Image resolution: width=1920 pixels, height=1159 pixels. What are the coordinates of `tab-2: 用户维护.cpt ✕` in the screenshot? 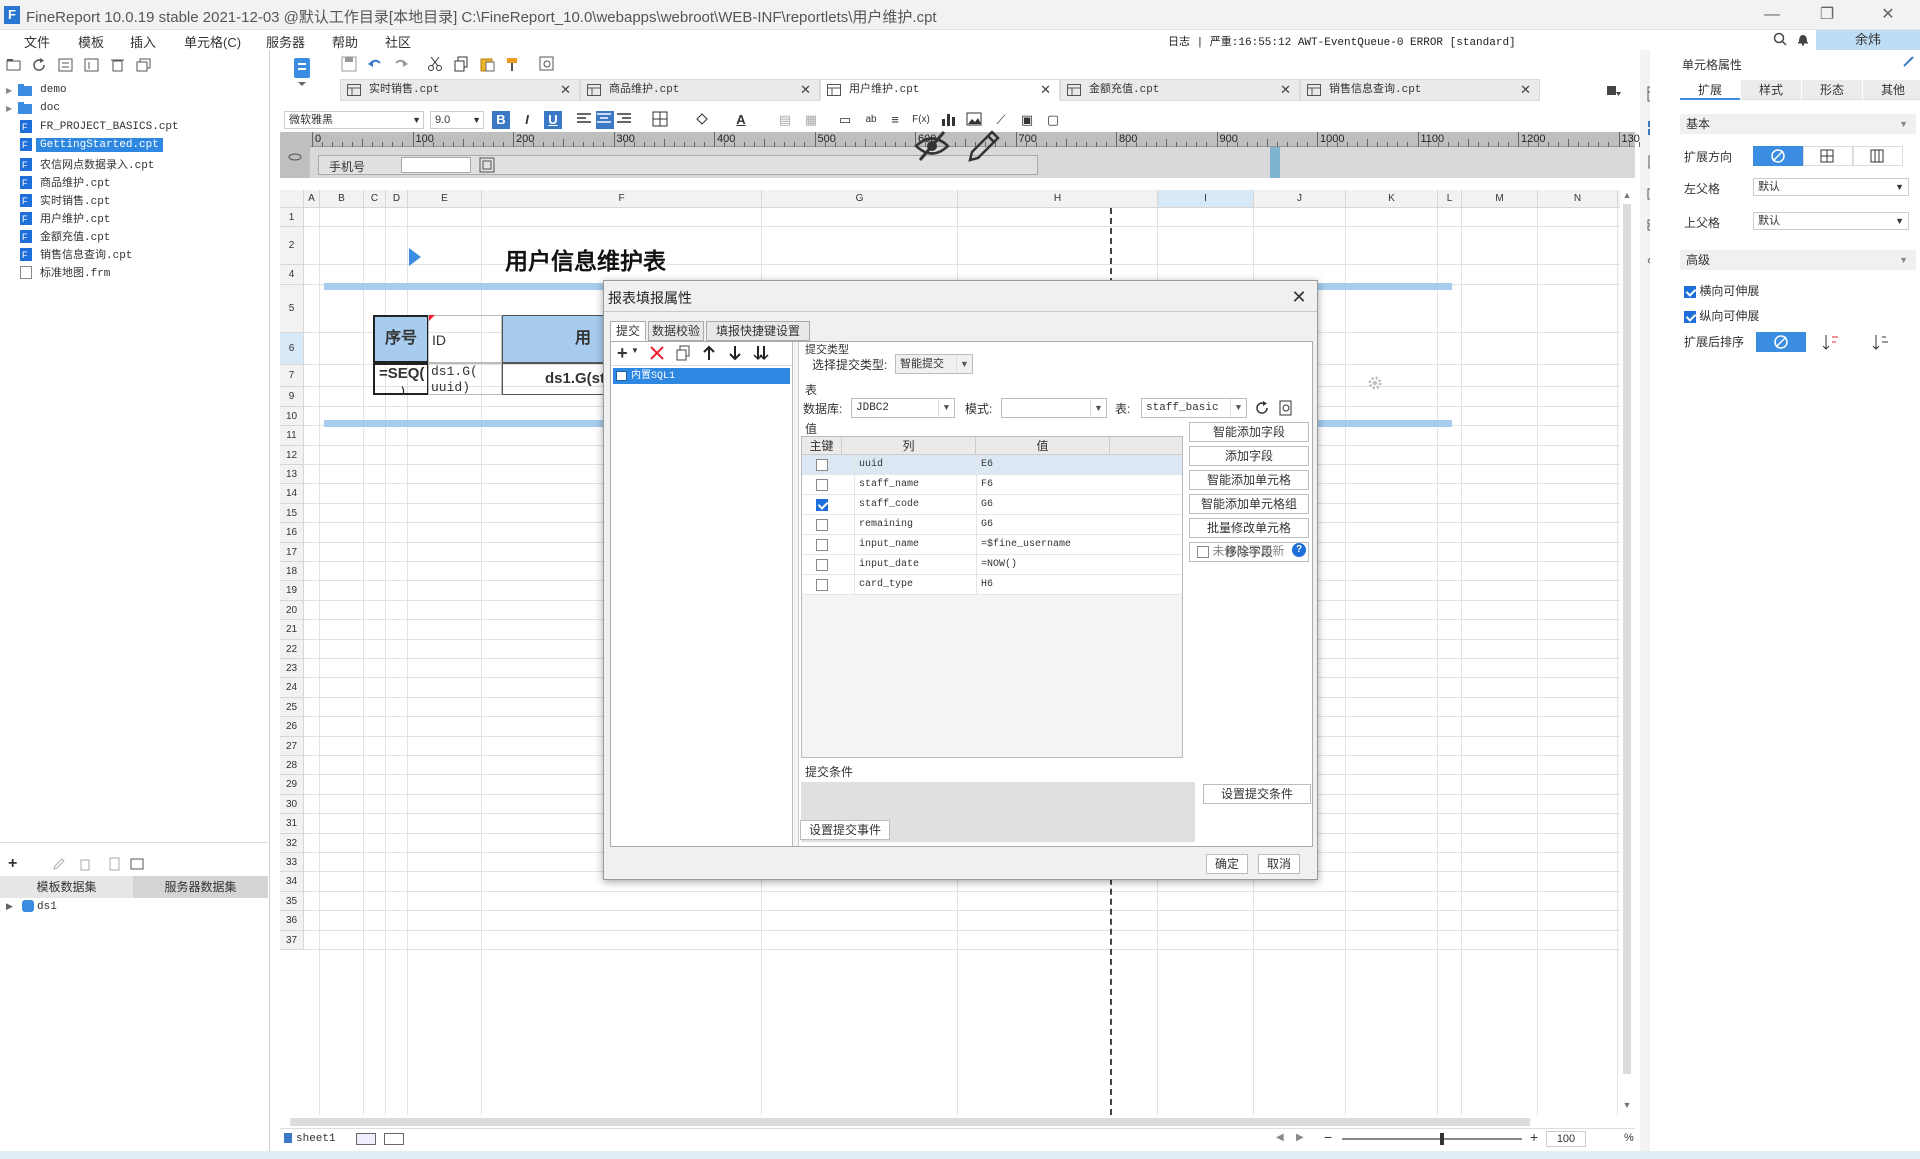 It's located at (940, 90).